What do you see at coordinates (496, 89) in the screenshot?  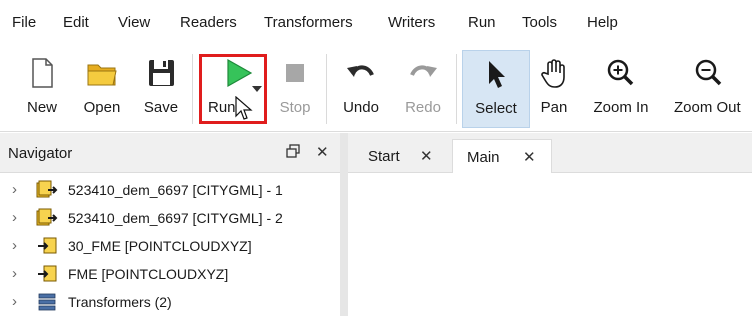 I see `select-button: Select` at bounding box center [496, 89].